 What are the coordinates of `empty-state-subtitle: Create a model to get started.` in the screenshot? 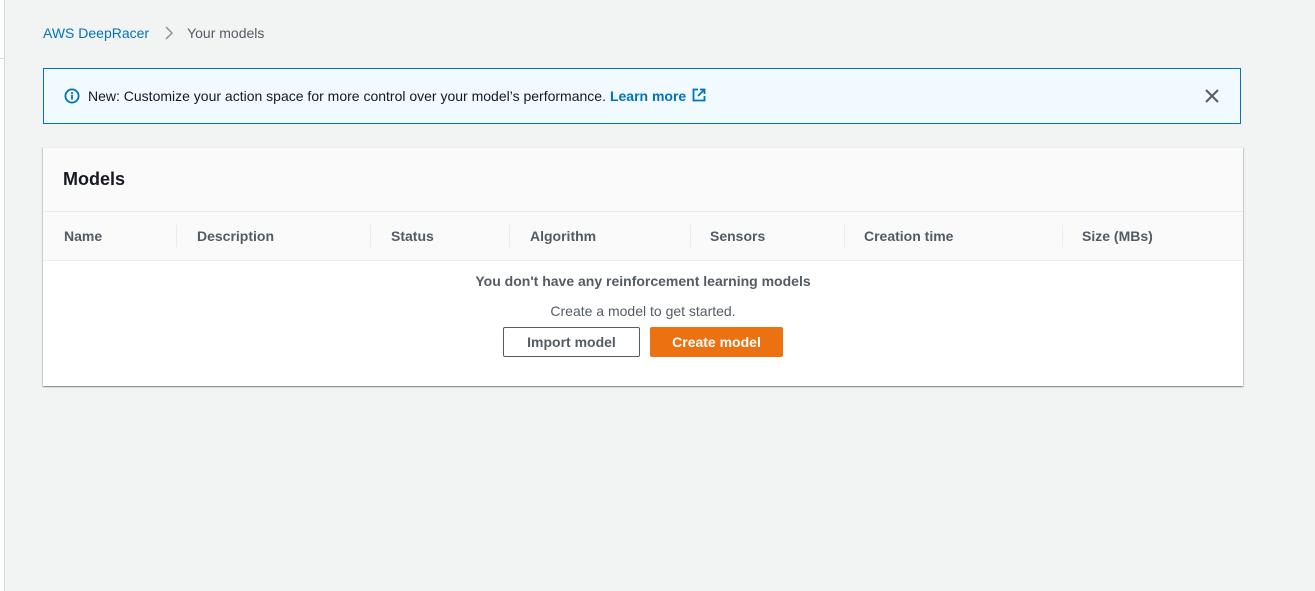 It's located at (643, 311).